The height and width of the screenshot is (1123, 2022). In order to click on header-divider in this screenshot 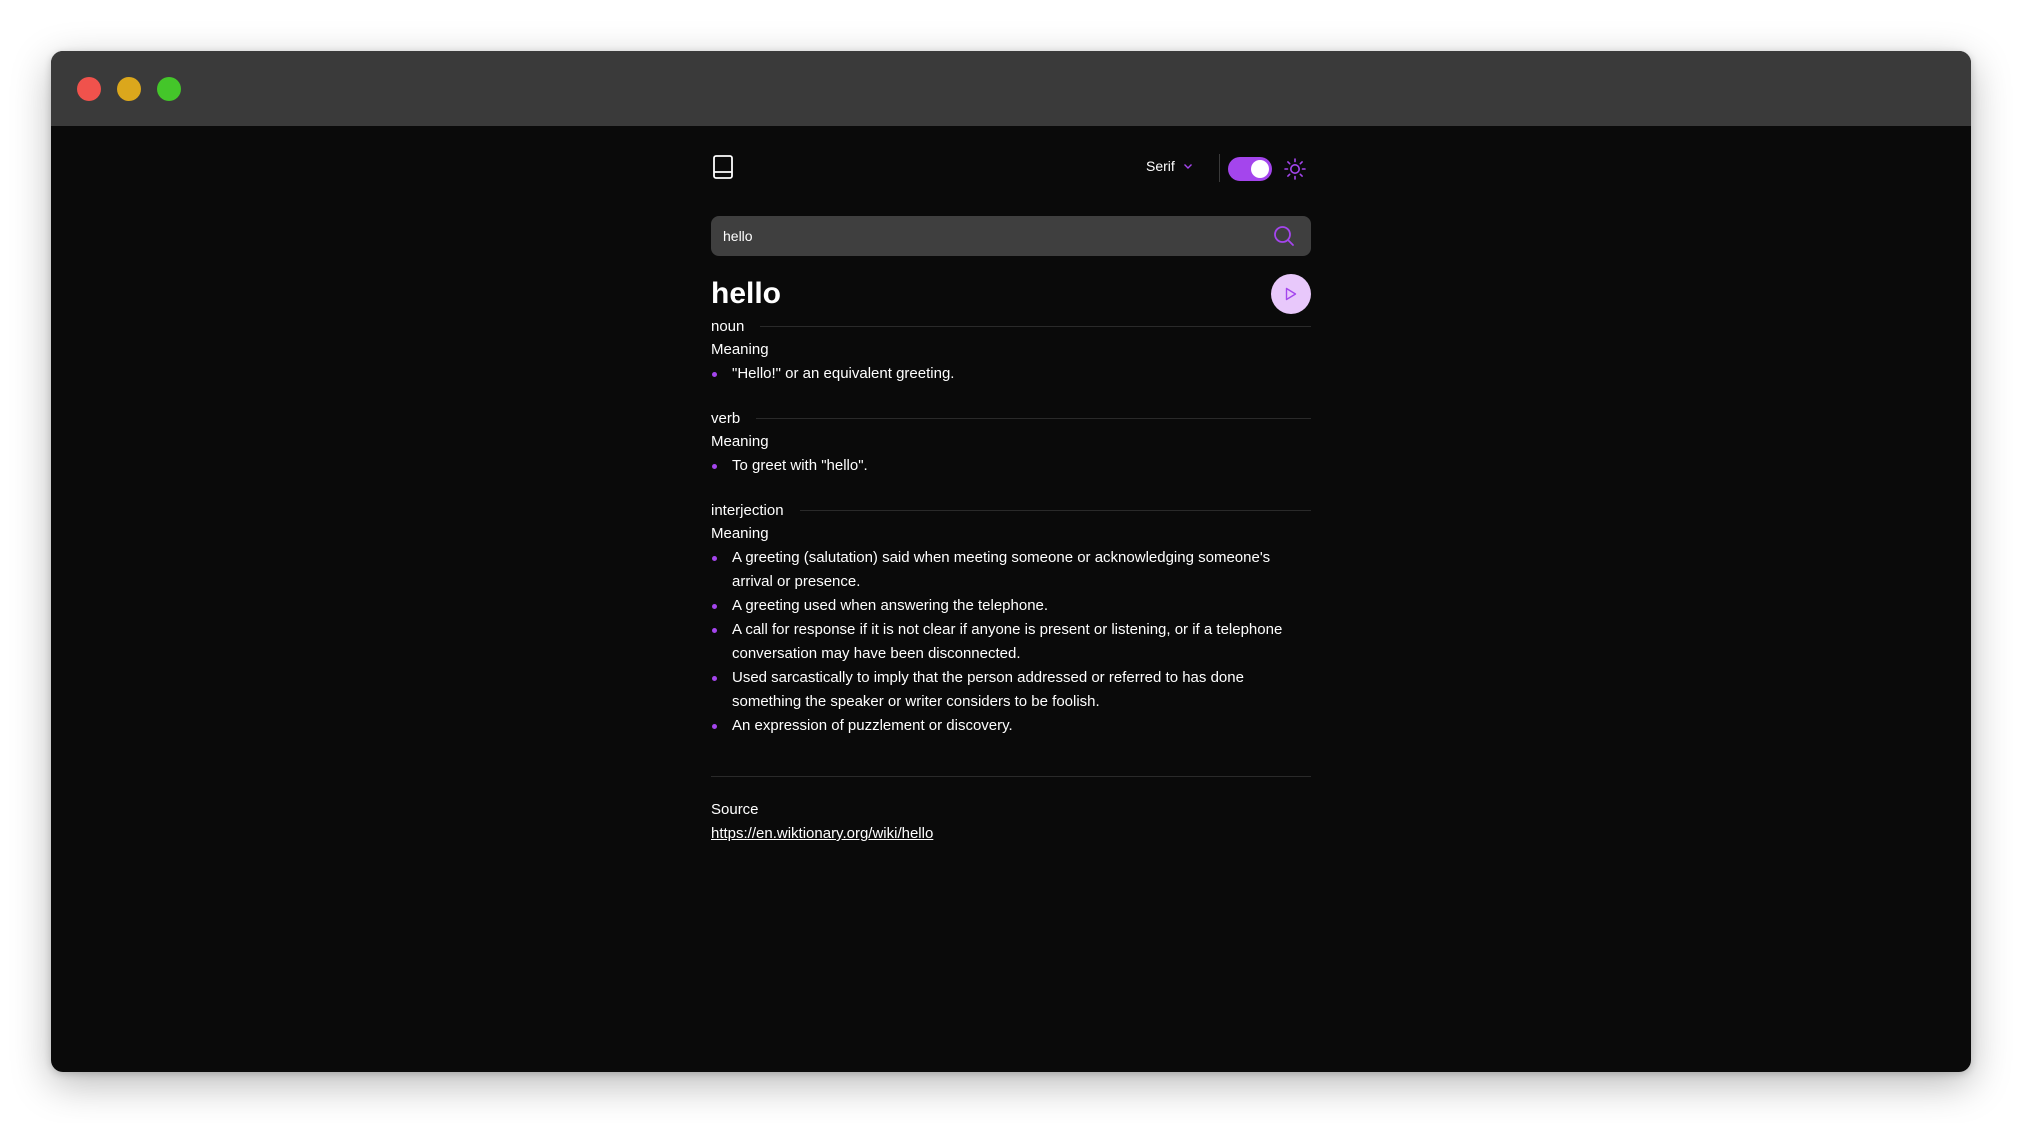, I will do `click(1219, 168)`.